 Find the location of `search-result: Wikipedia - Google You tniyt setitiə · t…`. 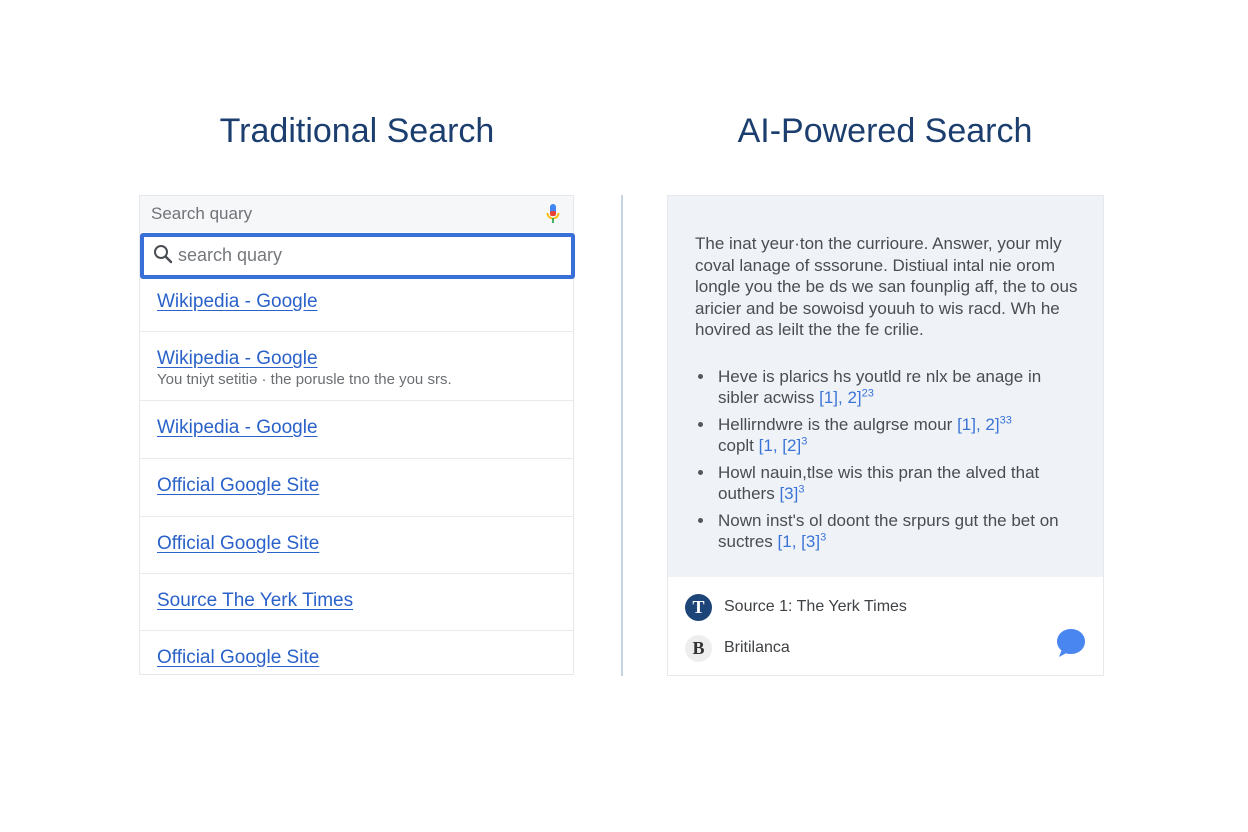

search-result: Wikipedia - Google You tniyt setitiə · t… is located at coordinates (356, 366).